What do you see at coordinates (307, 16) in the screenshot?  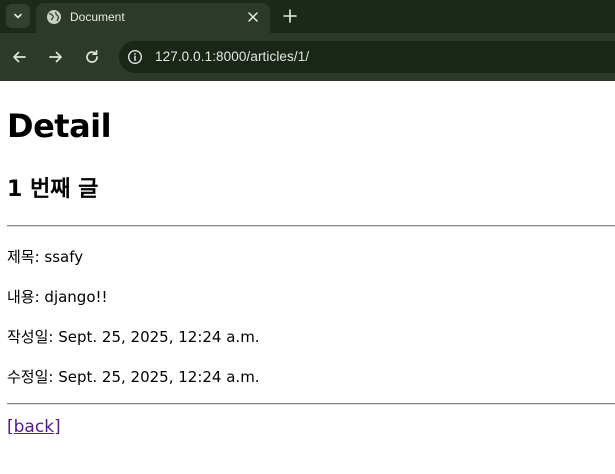 I see `tab-strip: Document` at bounding box center [307, 16].